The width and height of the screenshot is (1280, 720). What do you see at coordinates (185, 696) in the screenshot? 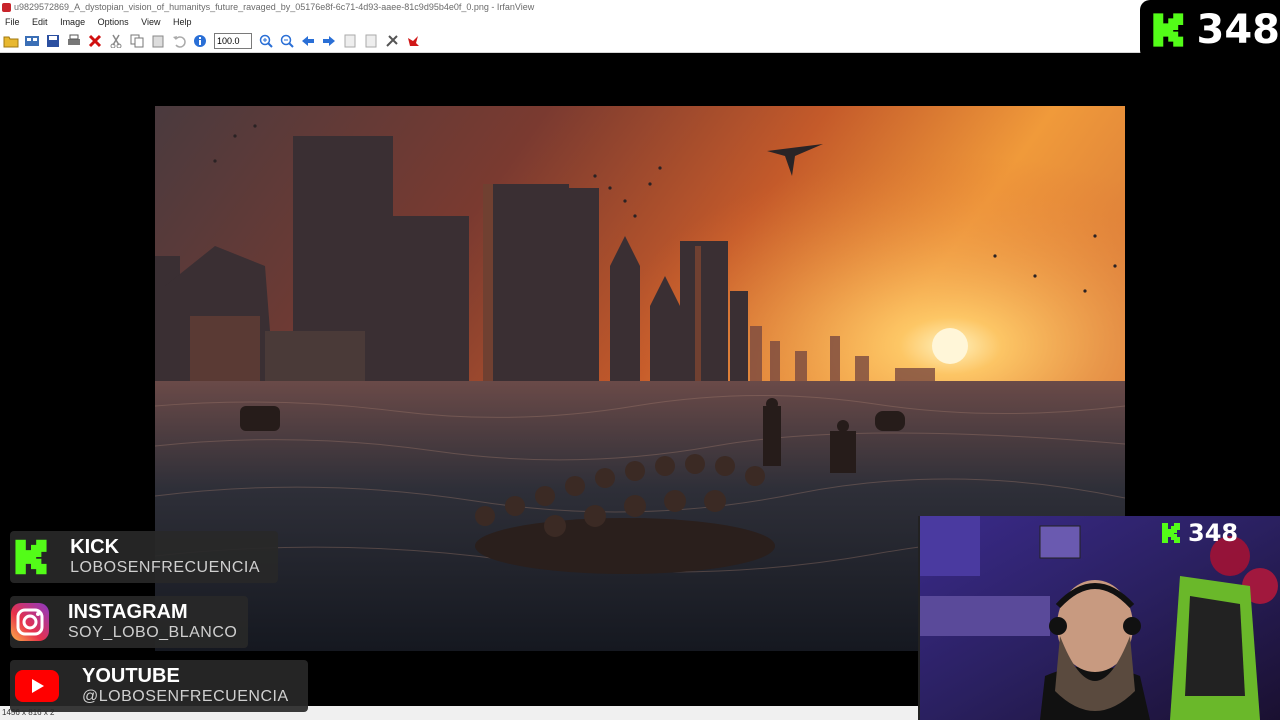
I see `social-handle: @LOBOSENFRECUENCIA` at bounding box center [185, 696].